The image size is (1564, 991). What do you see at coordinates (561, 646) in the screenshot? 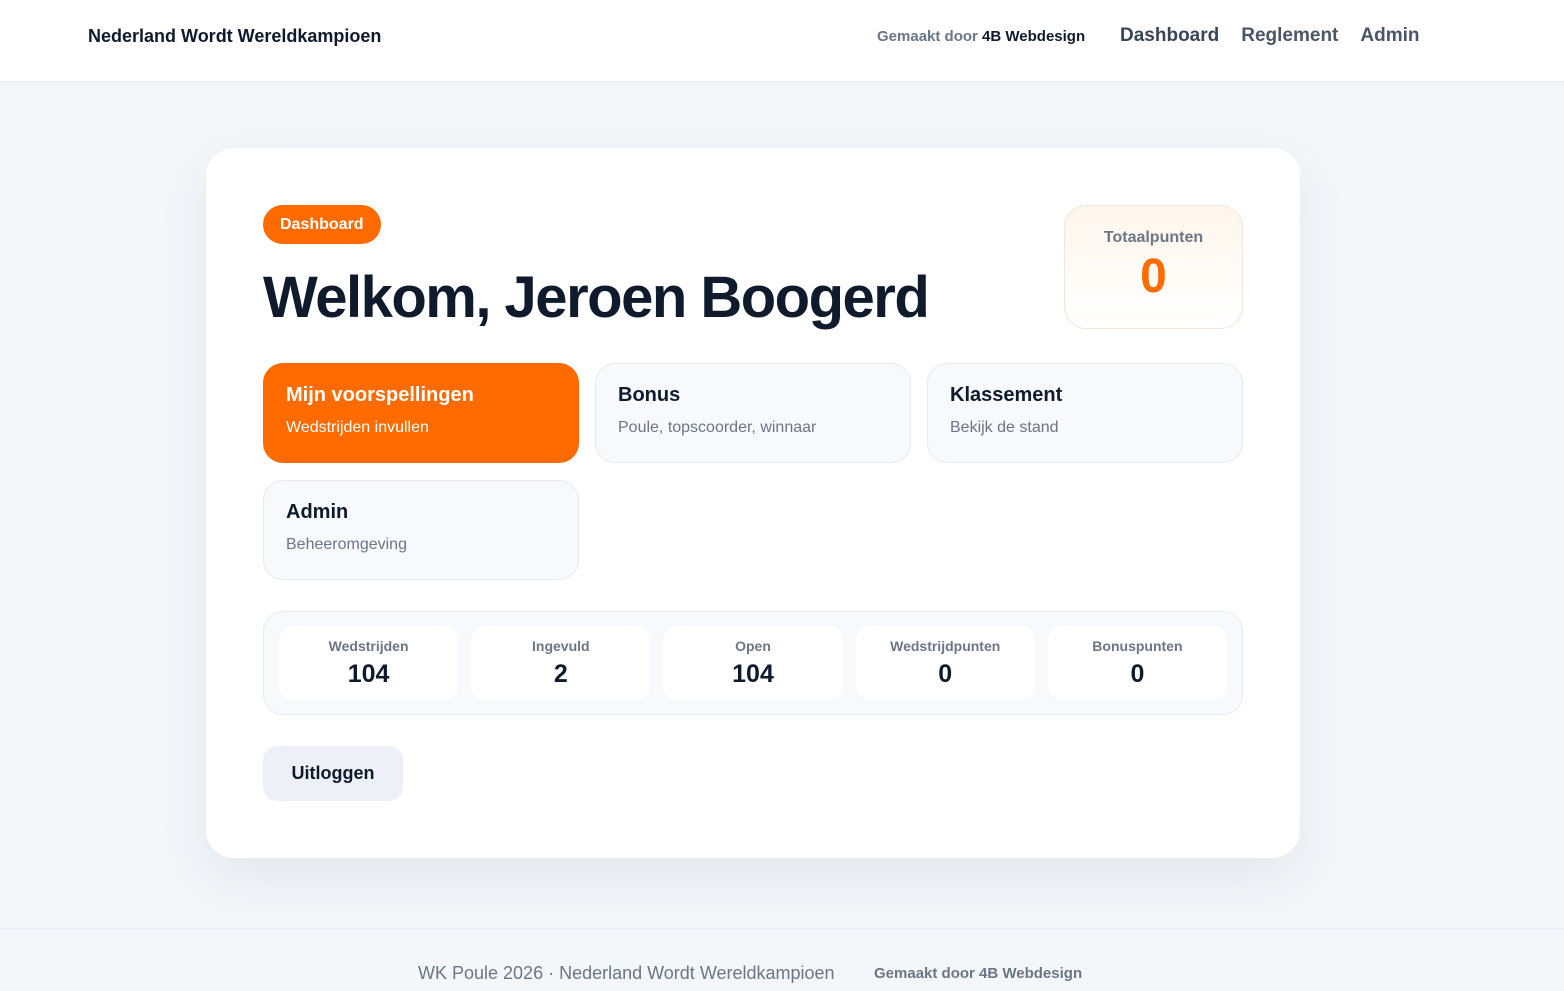
I see `stat-label: Ingevuld` at bounding box center [561, 646].